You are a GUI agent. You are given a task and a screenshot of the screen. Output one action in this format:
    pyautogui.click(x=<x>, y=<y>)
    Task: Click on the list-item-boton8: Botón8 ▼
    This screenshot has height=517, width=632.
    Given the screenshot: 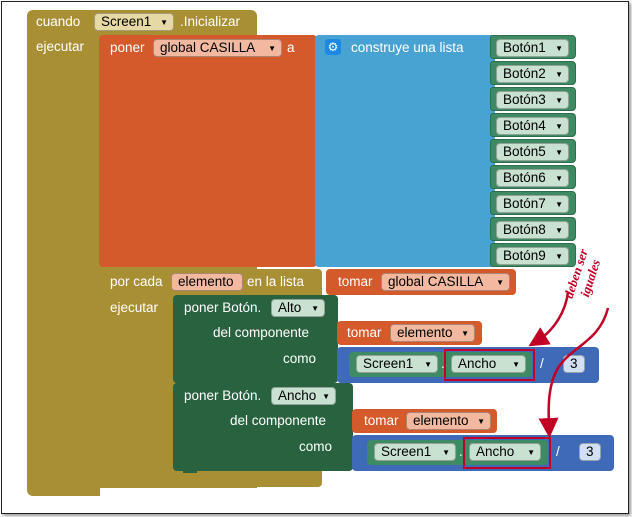 What is the action you would take?
    pyautogui.click(x=533, y=229)
    